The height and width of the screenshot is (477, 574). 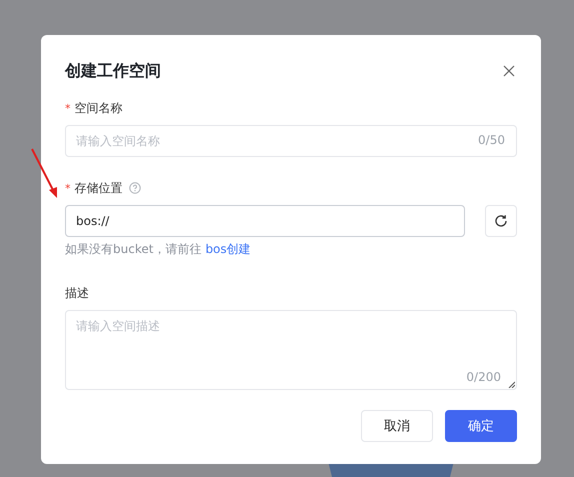 I want to click on confirm-button: 确定, so click(x=481, y=426).